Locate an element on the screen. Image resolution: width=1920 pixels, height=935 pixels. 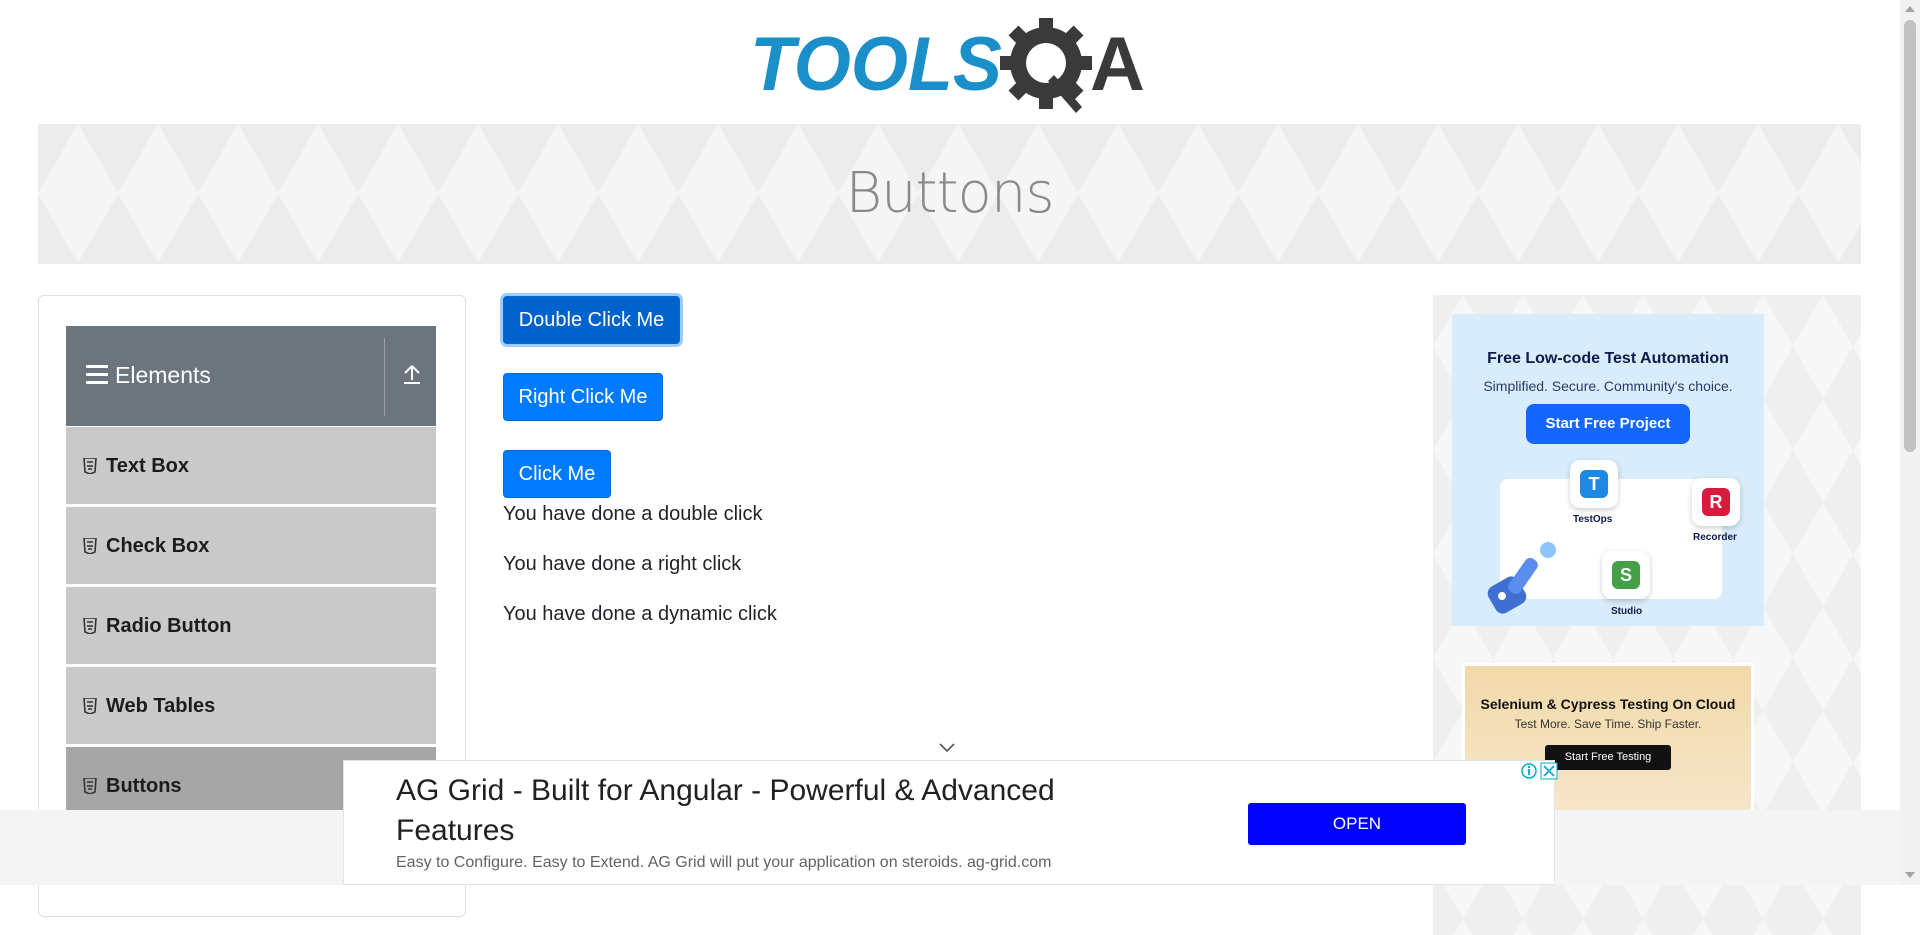
menu-icon is located at coordinates (97, 377).